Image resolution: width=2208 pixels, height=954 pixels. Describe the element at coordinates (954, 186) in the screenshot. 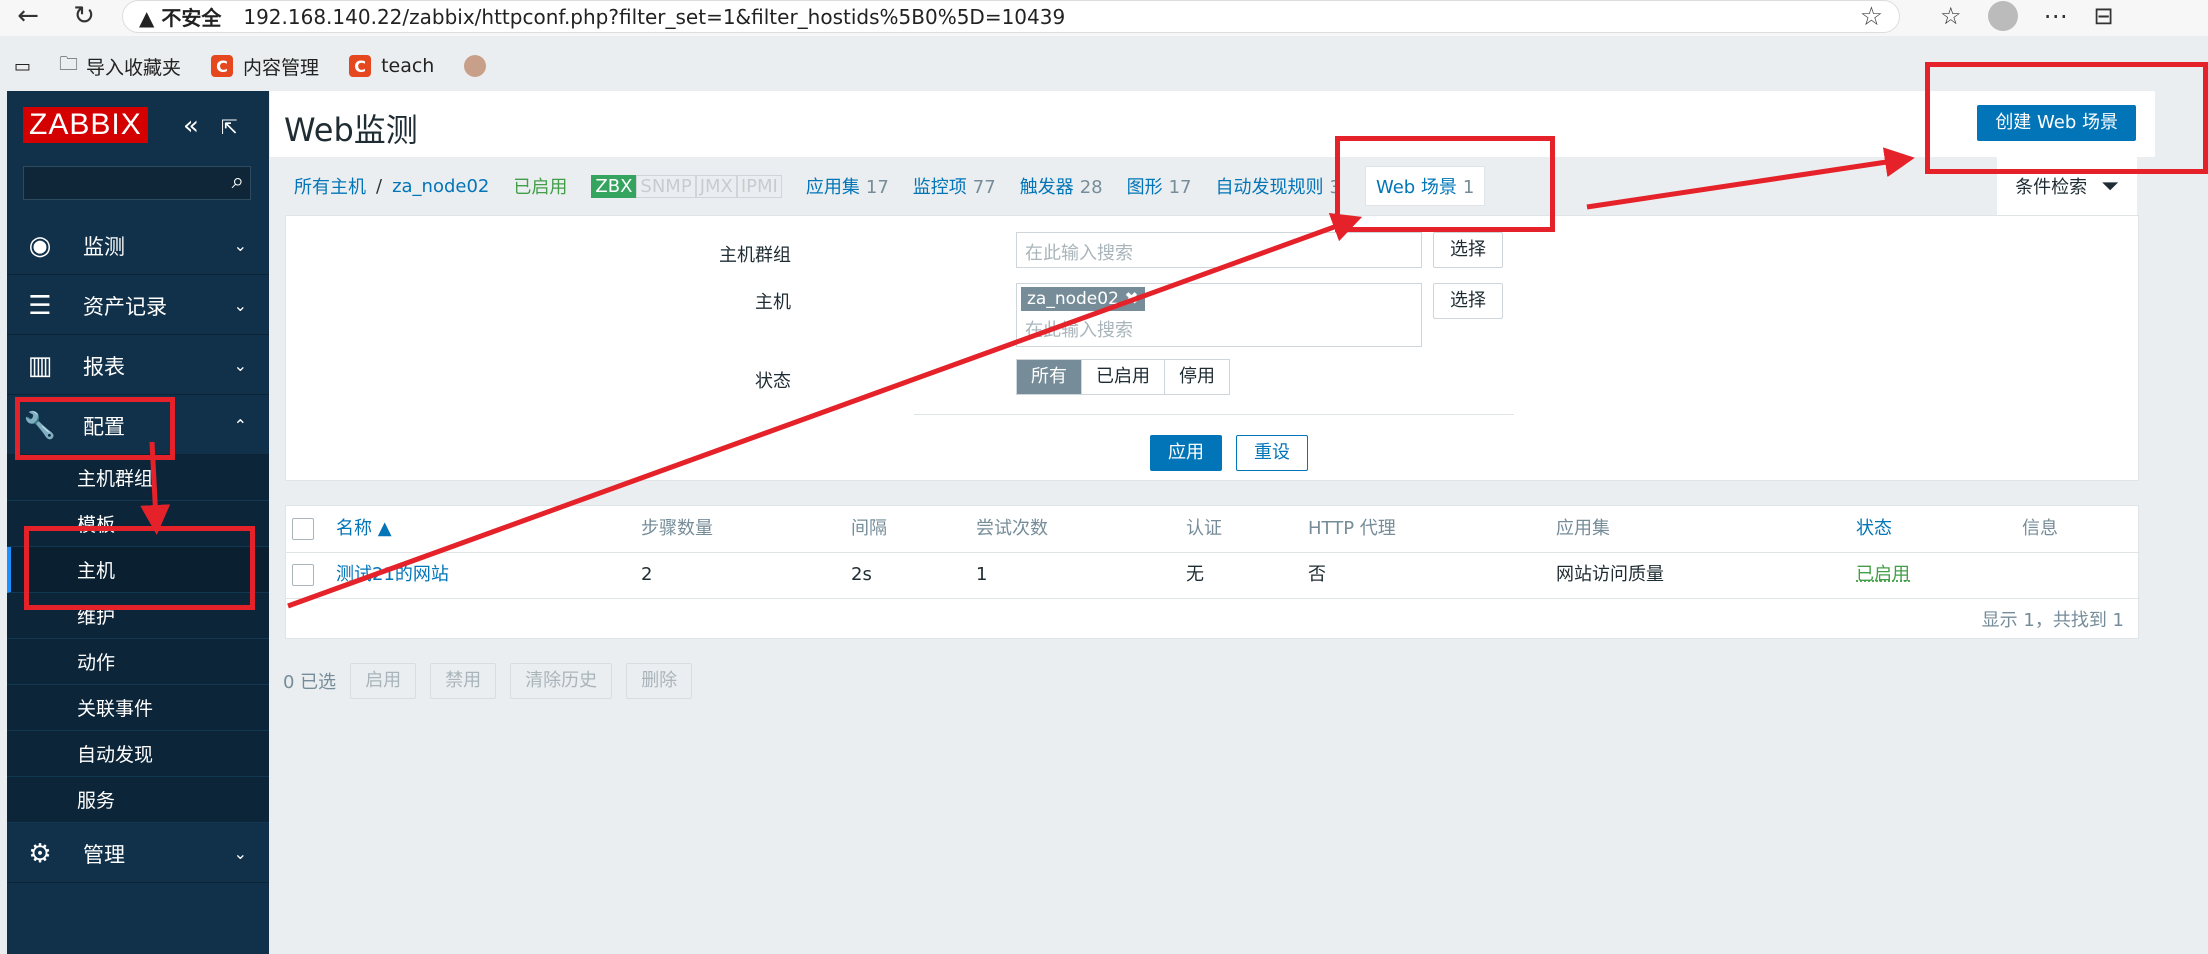

I see `tab-items: 监控项 77` at that location.